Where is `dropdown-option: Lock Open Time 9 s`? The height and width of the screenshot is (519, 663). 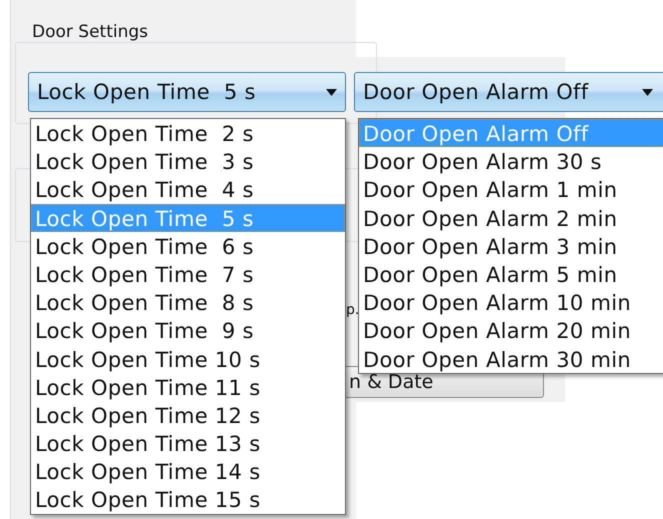 dropdown-option: Lock Open Time 9 s is located at coordinates (188, 330).